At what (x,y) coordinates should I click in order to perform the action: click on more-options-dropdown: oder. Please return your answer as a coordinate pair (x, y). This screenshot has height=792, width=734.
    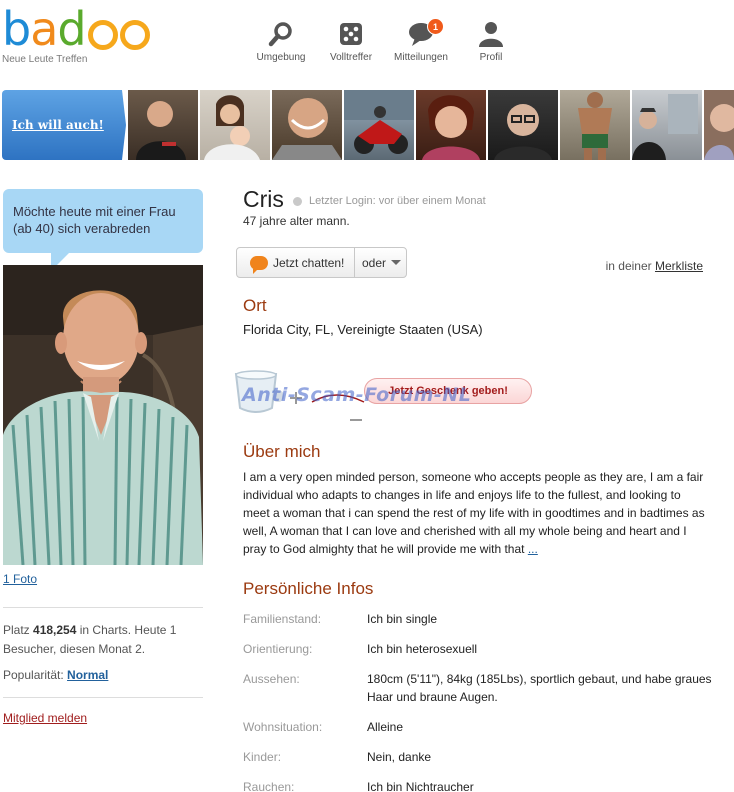
    Looking at the image, I should click on (380, 262).